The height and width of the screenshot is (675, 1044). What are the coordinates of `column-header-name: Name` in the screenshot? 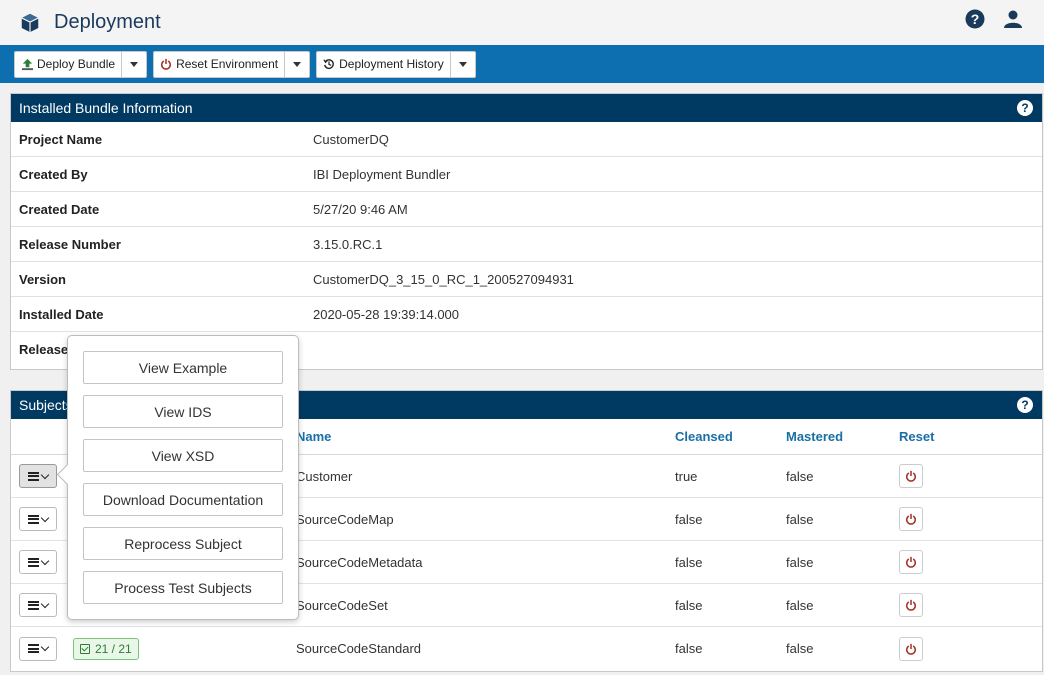 It's located at (485, 436).